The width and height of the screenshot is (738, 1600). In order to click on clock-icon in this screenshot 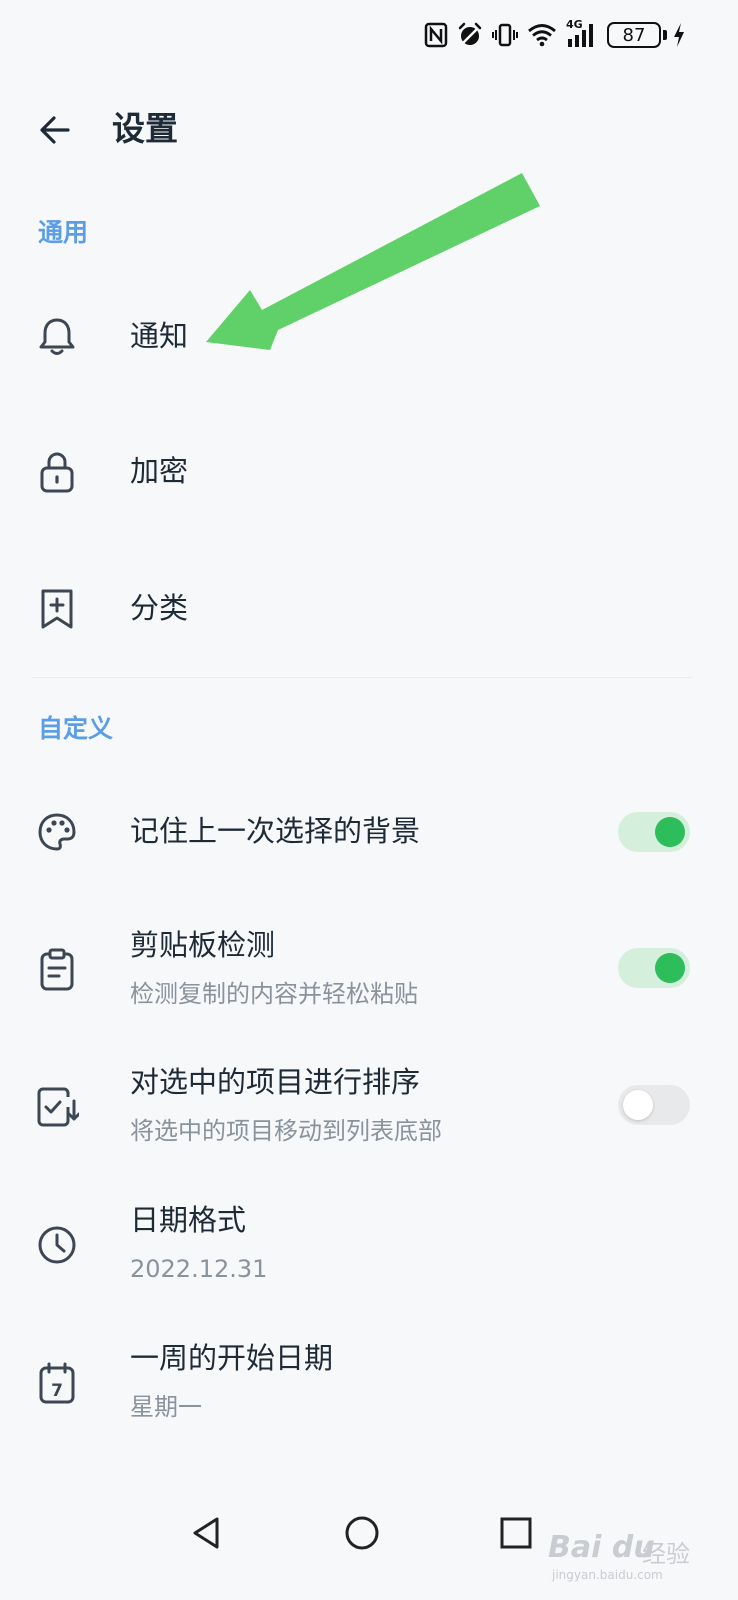, I will do `click(57, 1245)`.